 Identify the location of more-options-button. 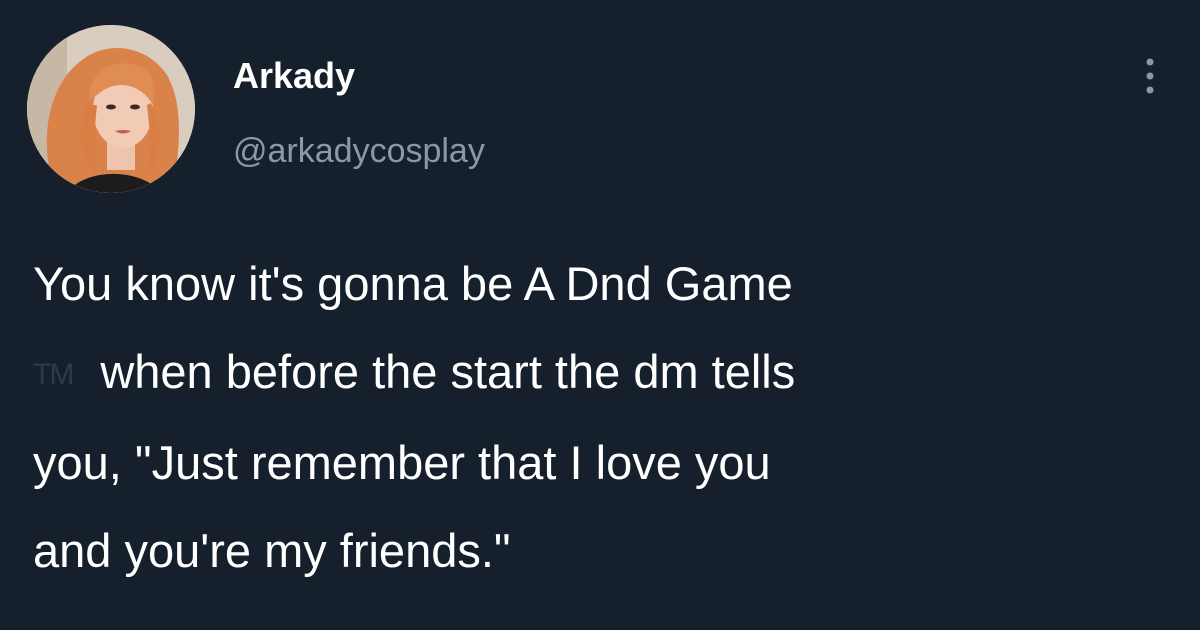
(1150, 76).